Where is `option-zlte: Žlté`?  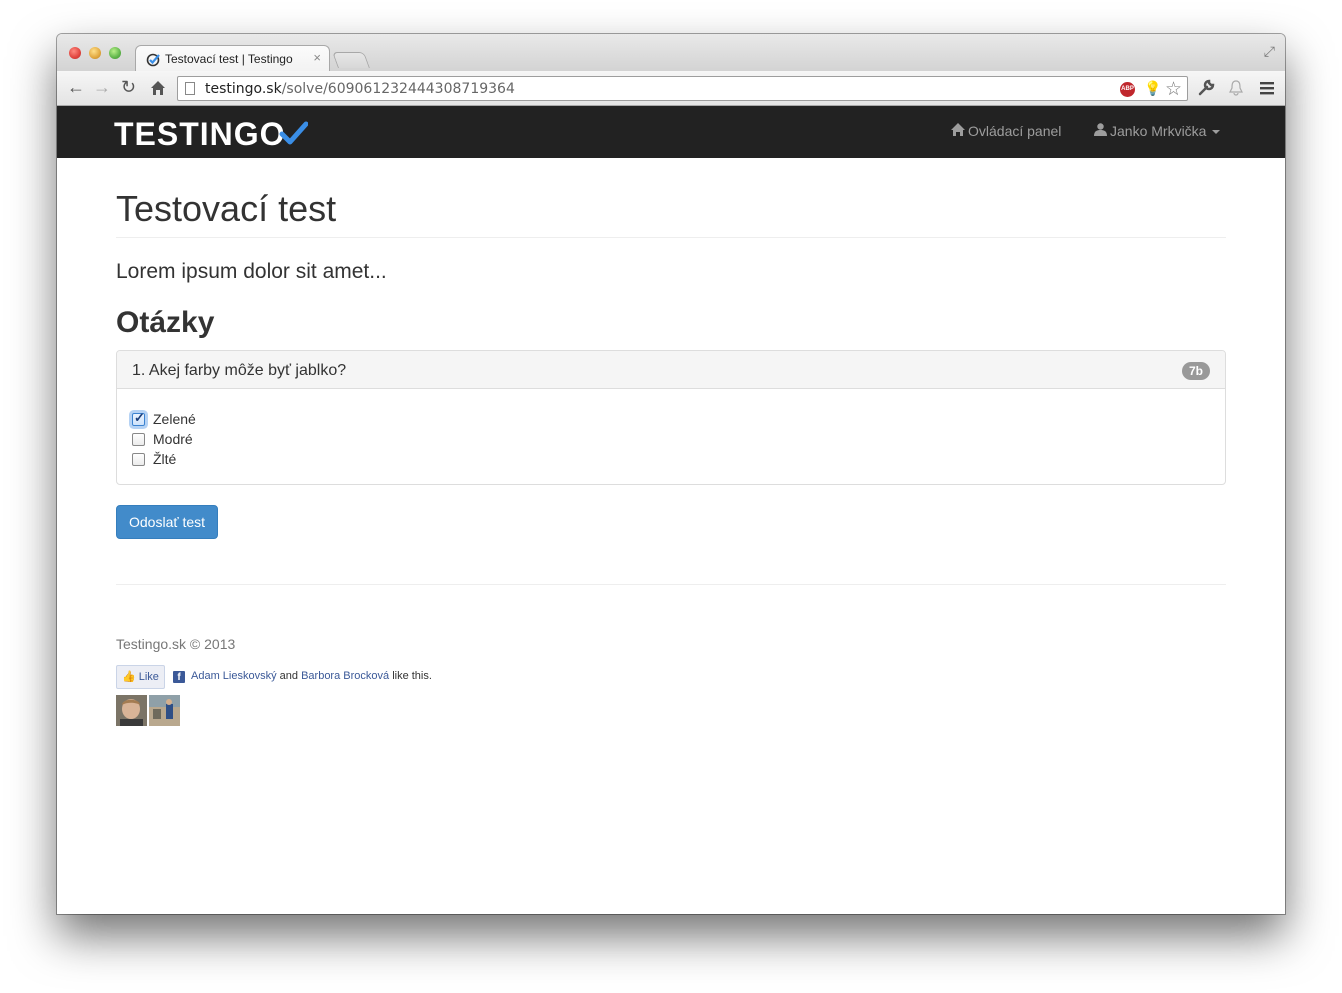
option-zlte: Žlté is located at coordinates (164, 459).